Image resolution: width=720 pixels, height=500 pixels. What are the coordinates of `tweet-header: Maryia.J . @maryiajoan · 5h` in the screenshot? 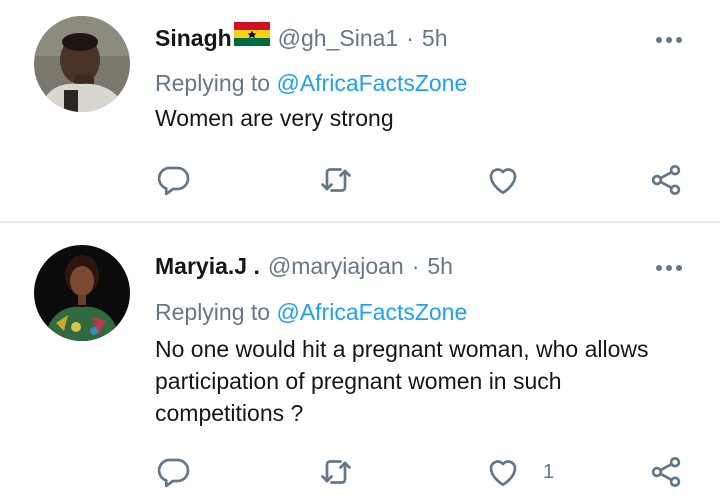 It's located at (304, 266).